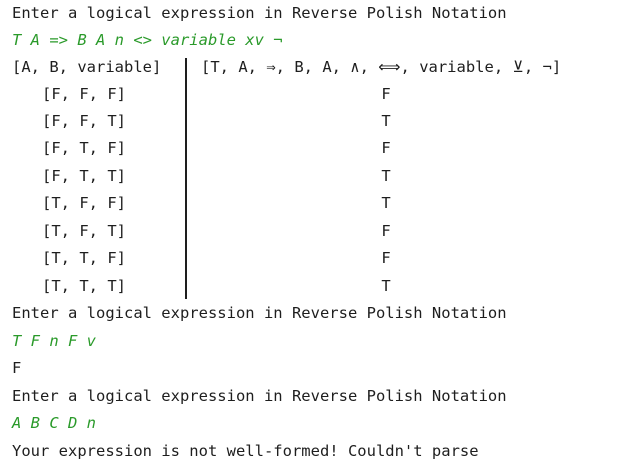 The width and height of the screenshot is (622, 466). I want to click on truth-table-row-inputs: [T, F, F], so click(84, 203).